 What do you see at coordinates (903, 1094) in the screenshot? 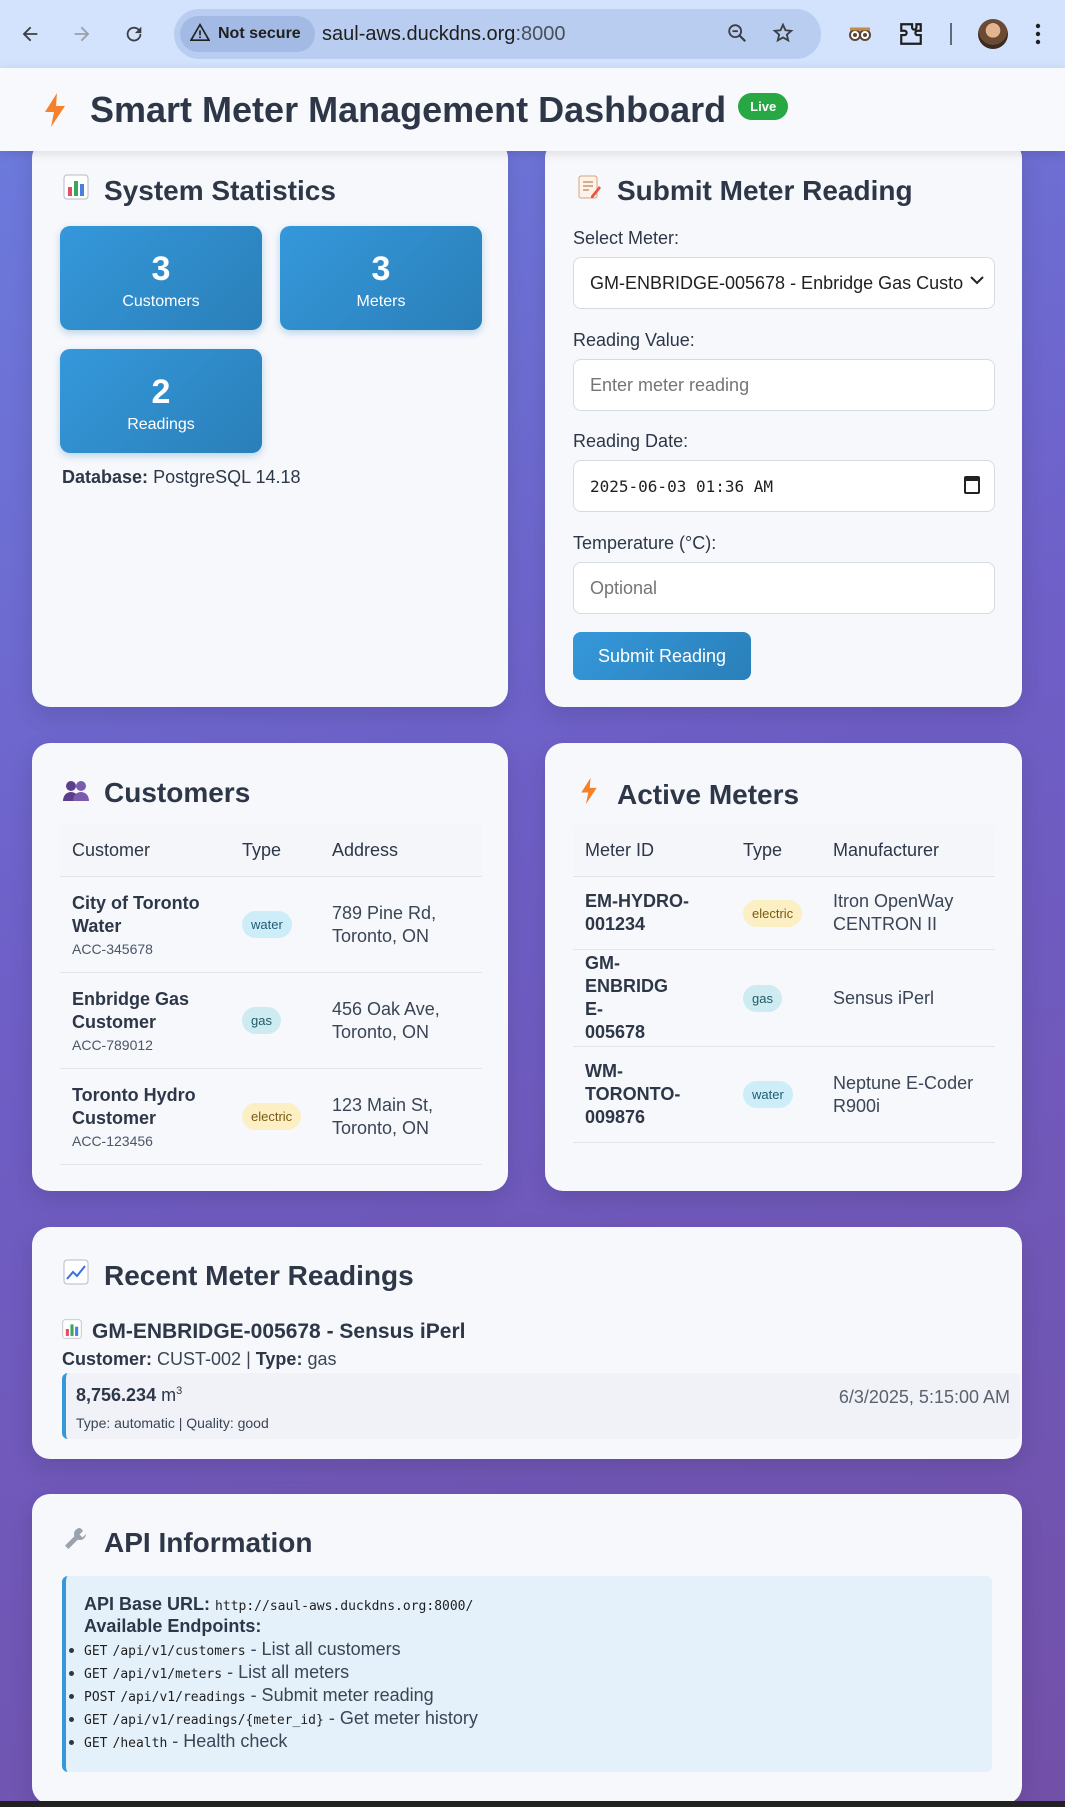
I see `meter-manufacturer: Neptune E-Coder R900i` at bounding box center [903, 1094].